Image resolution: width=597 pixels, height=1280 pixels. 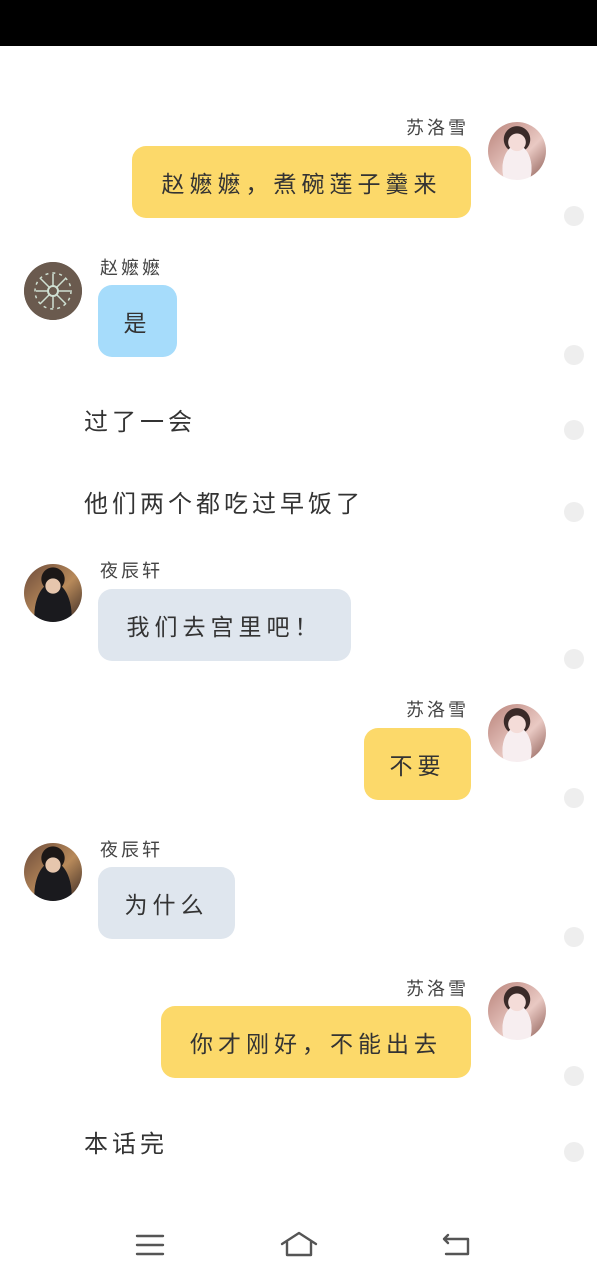 I want to click on home-icon, so click(x=299, y=1244).